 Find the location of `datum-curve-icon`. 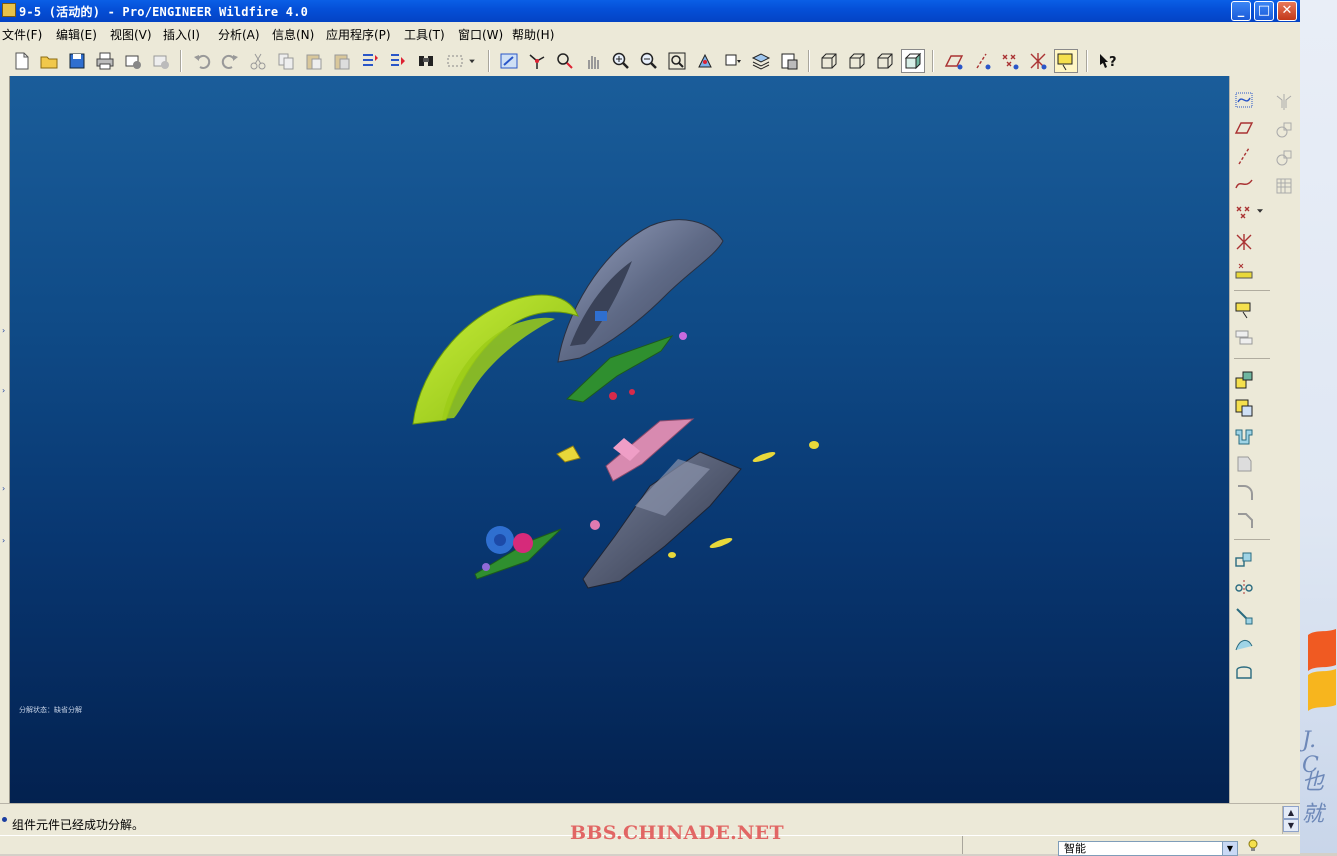

datum-curve-icon is located at coordinates (1244, 184).